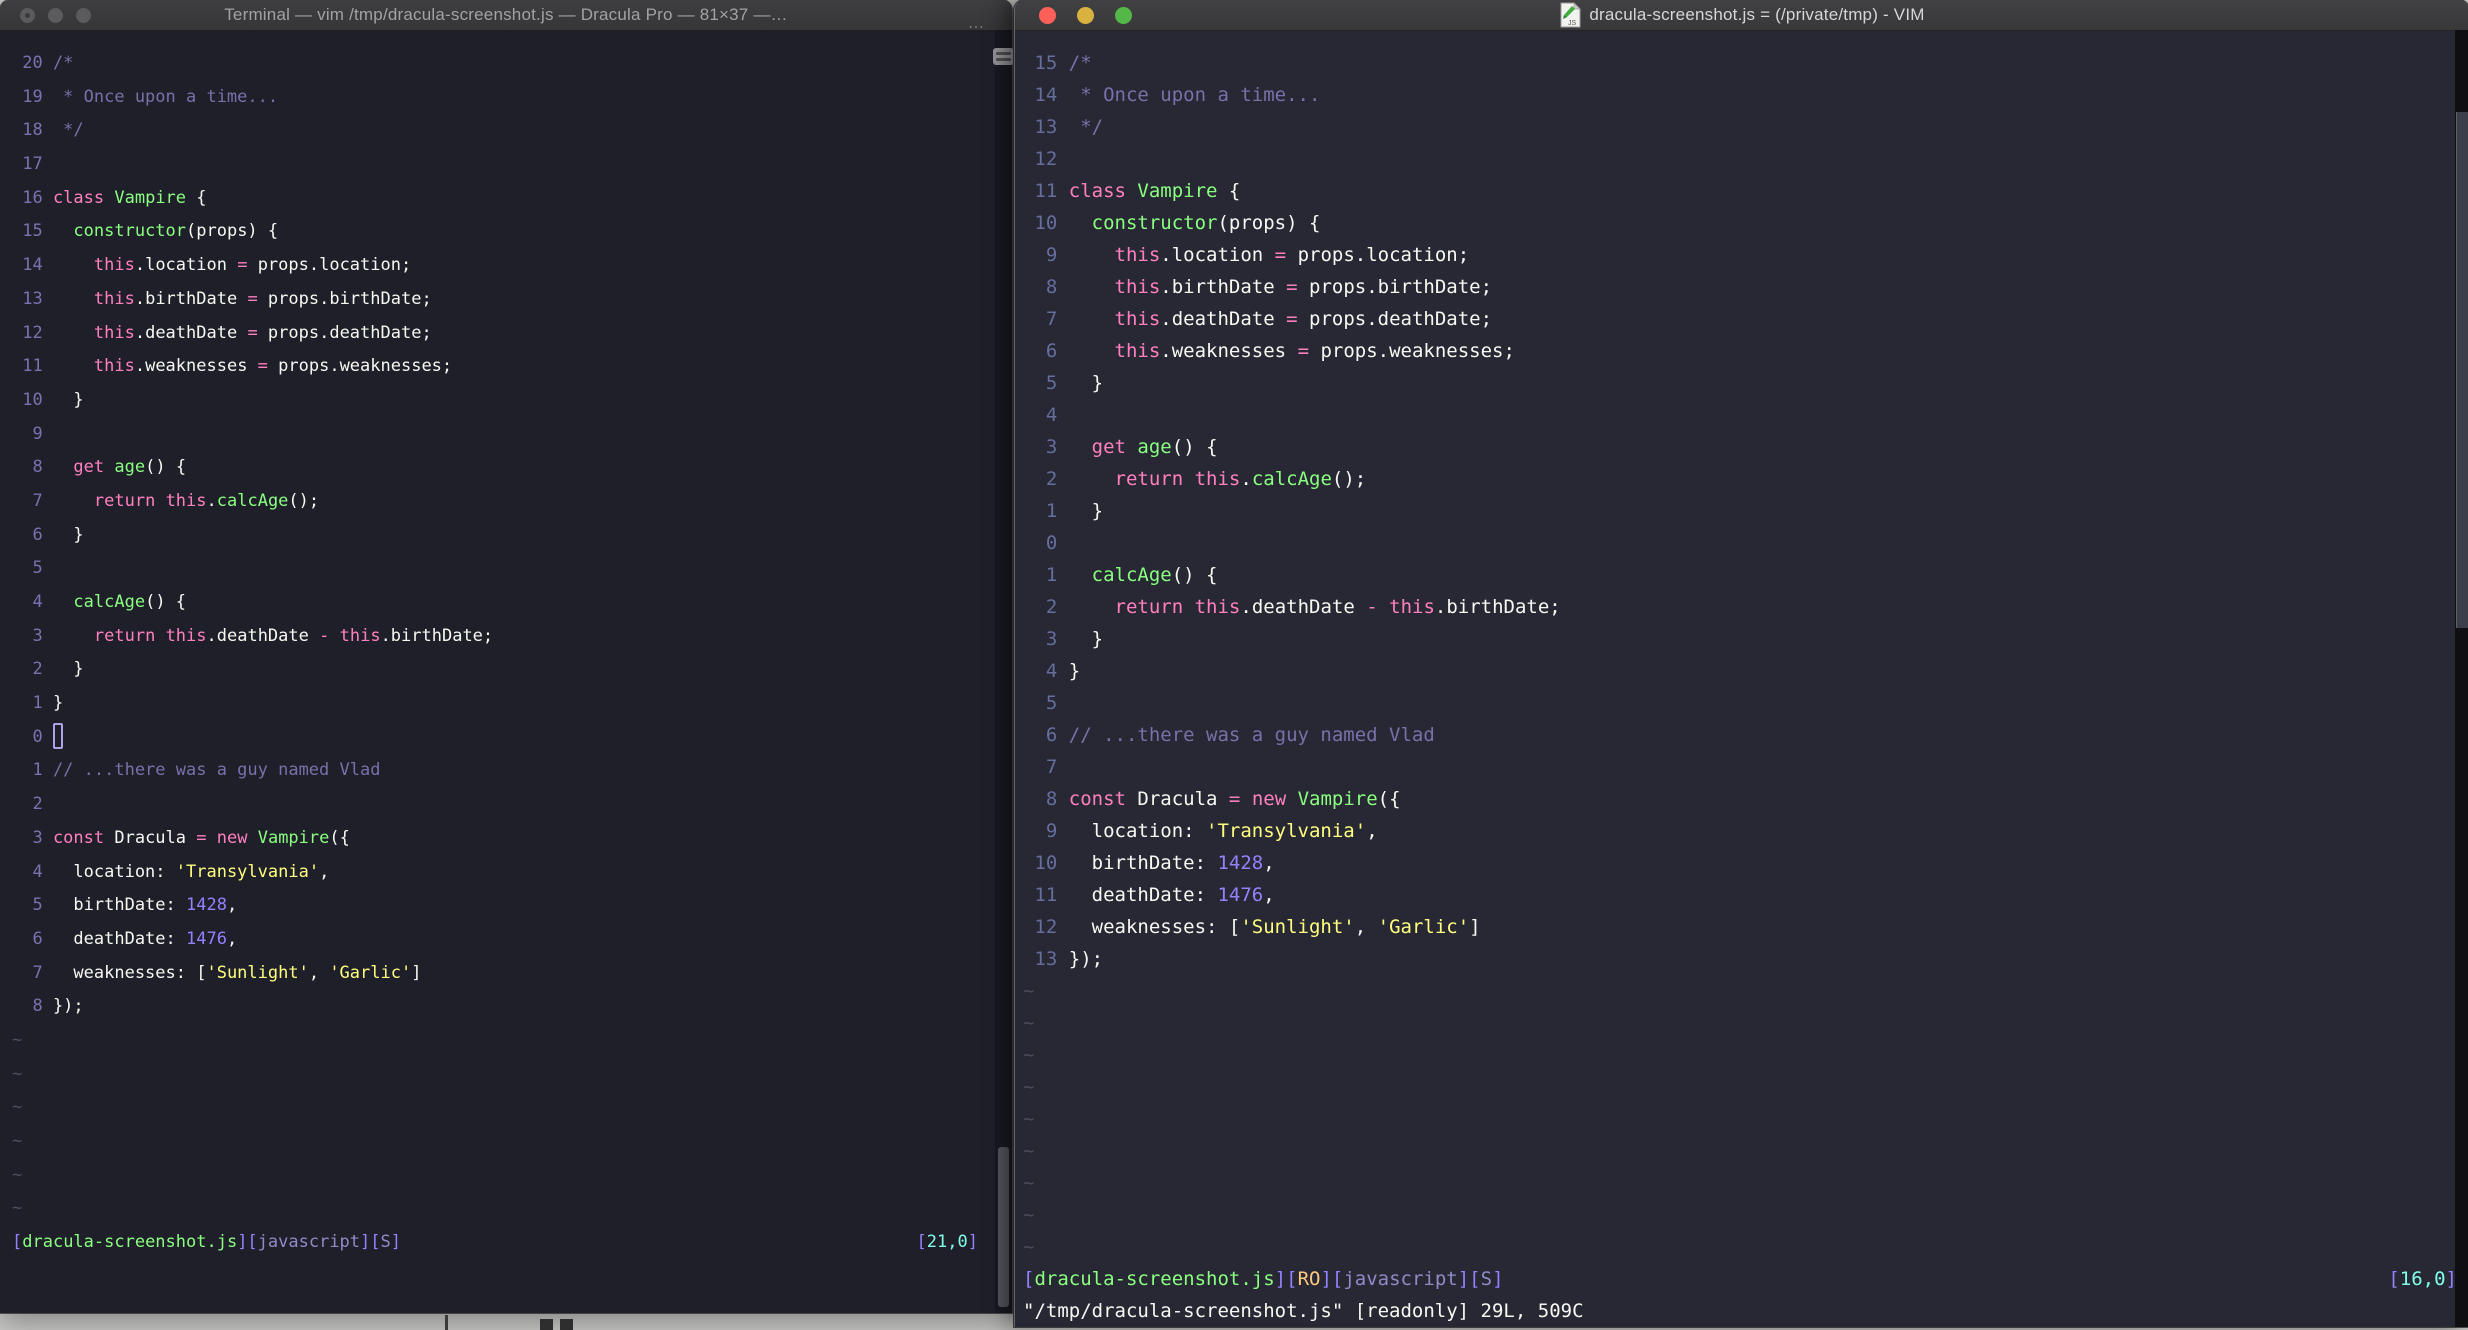 The image size is (2468, 1330). I want to click on code-line: 8});, so click(506, 1007).